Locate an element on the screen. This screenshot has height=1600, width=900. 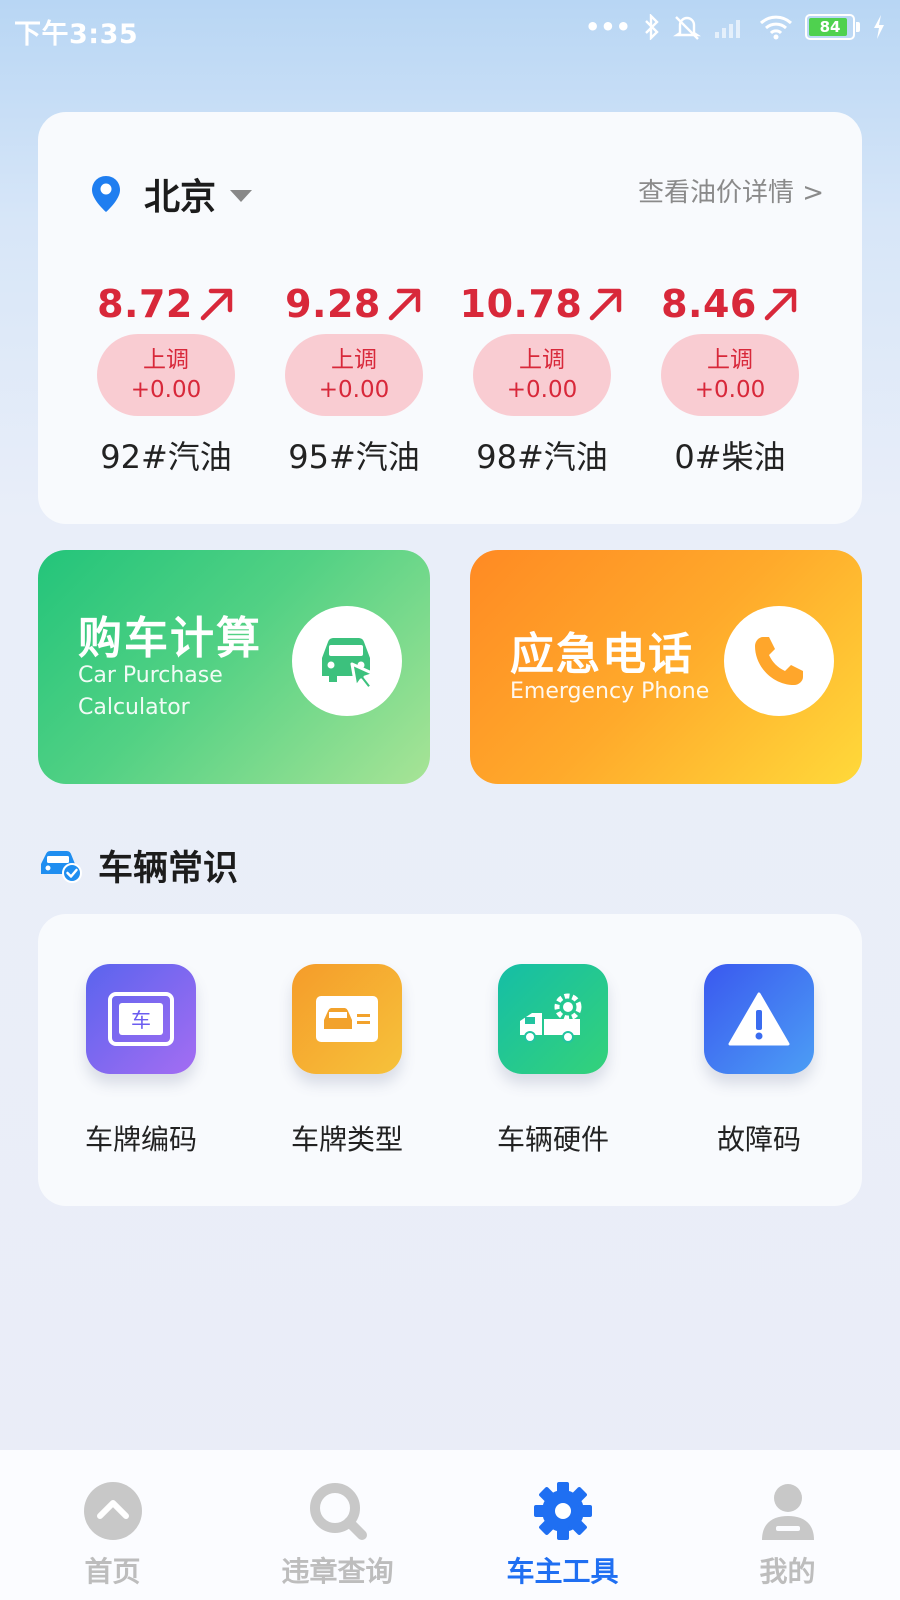
home-icon is located at coordinates (112, 1511).